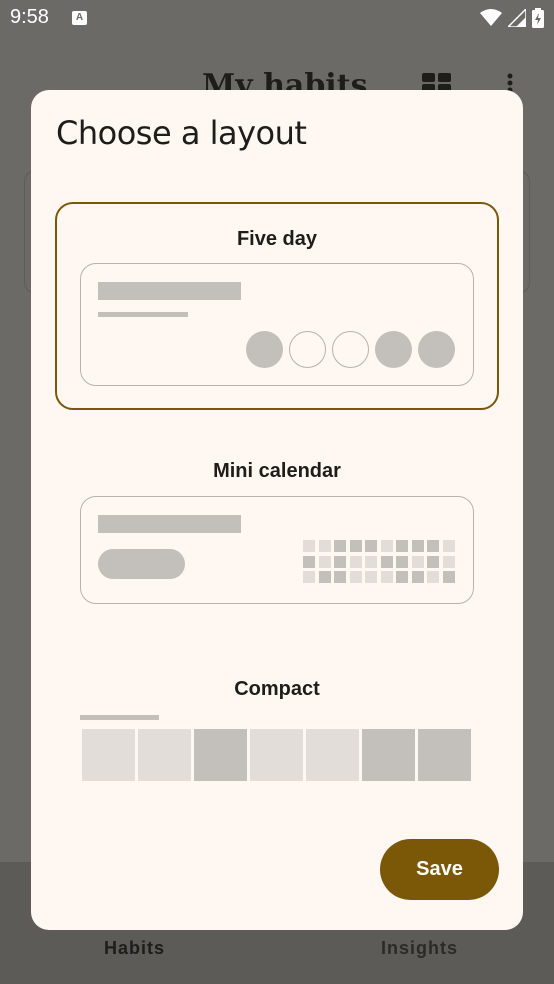  Describe the element at coordinates (379, 561) in the screenshot. I see `preview-calendar-grid` at that location.